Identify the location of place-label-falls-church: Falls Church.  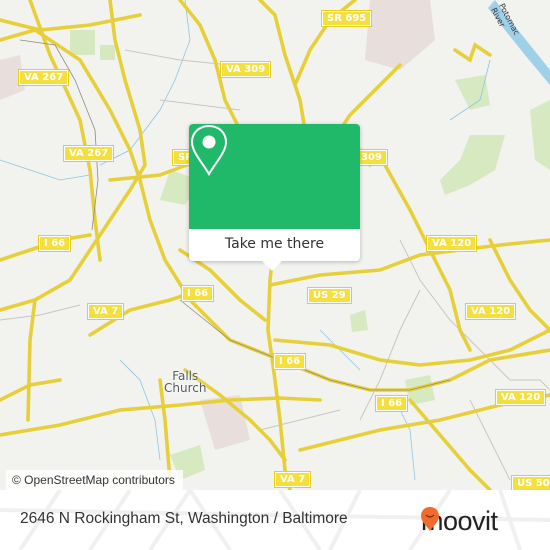
(185, 382).